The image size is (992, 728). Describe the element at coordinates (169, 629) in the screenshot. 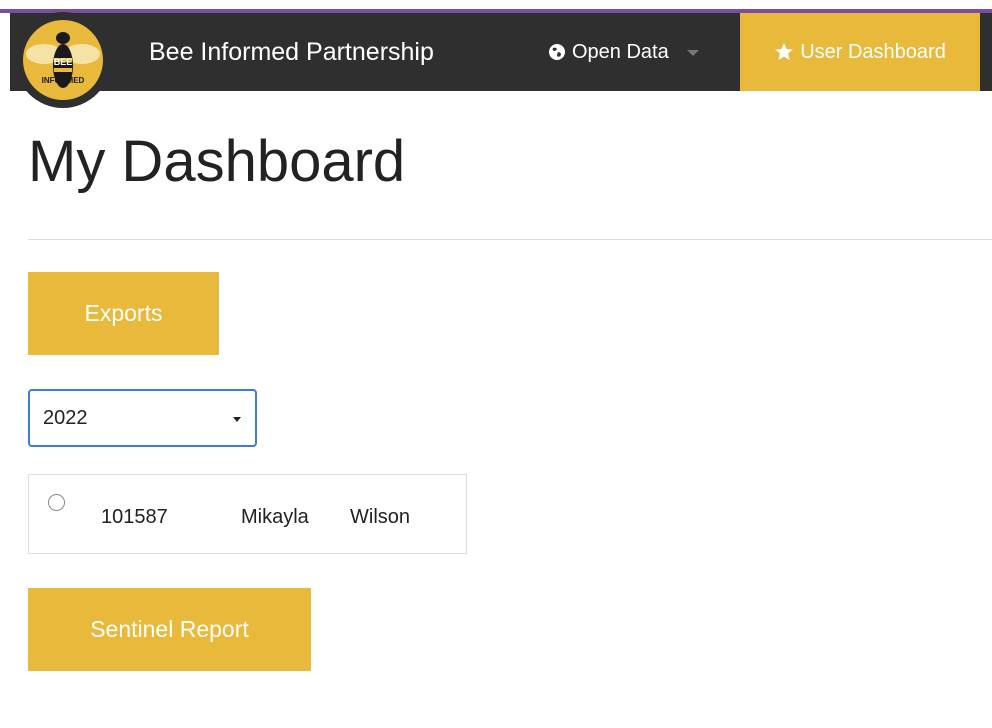

I see `sentinel-report-button: Sentinel Report` at that location.